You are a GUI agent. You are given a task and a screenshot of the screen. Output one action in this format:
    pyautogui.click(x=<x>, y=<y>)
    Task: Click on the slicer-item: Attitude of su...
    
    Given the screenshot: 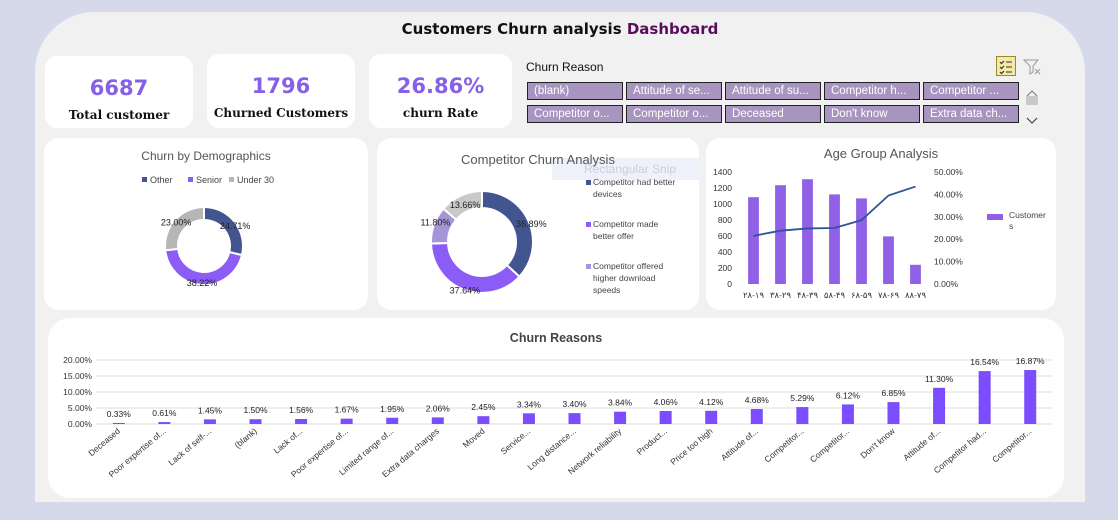 What is the action you would take?
    pyautogui.click(x=773, y=91)
    